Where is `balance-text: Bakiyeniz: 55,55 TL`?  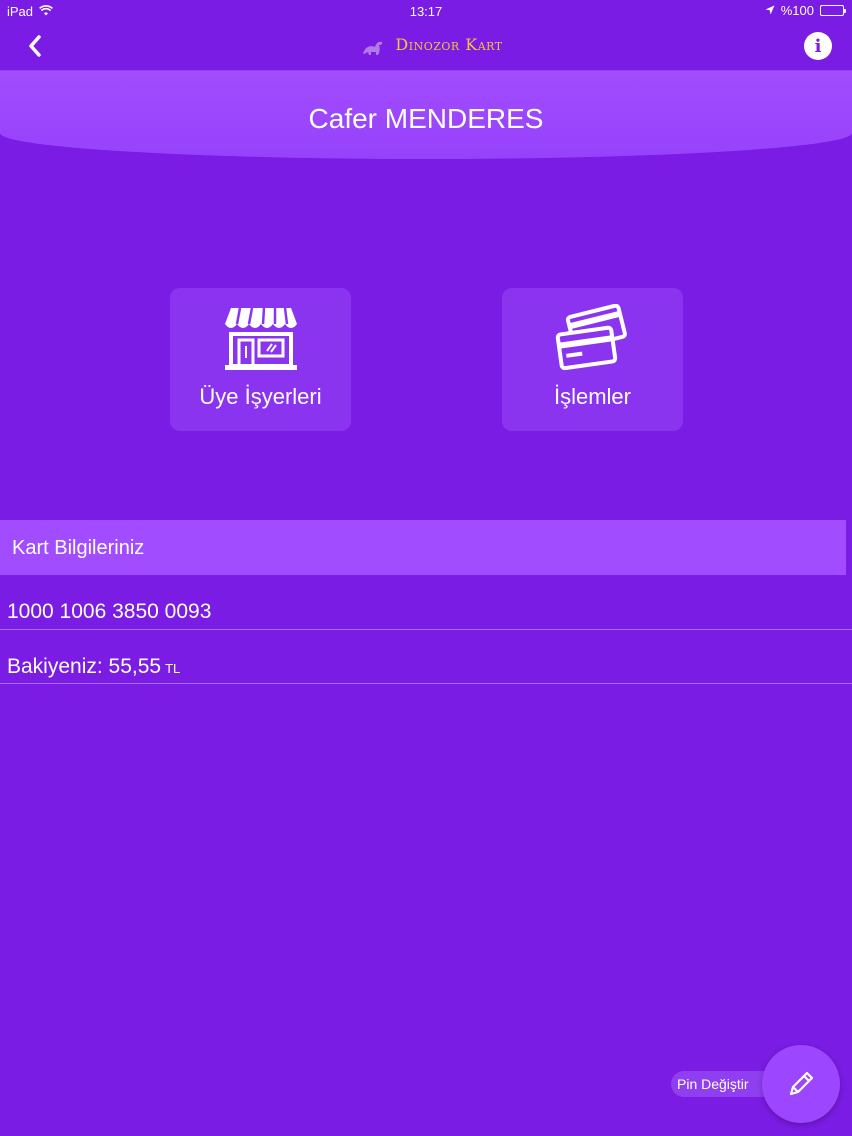 balance-text: Bakiyeniz: 55,55 TL is located at coordinates (93, 667).